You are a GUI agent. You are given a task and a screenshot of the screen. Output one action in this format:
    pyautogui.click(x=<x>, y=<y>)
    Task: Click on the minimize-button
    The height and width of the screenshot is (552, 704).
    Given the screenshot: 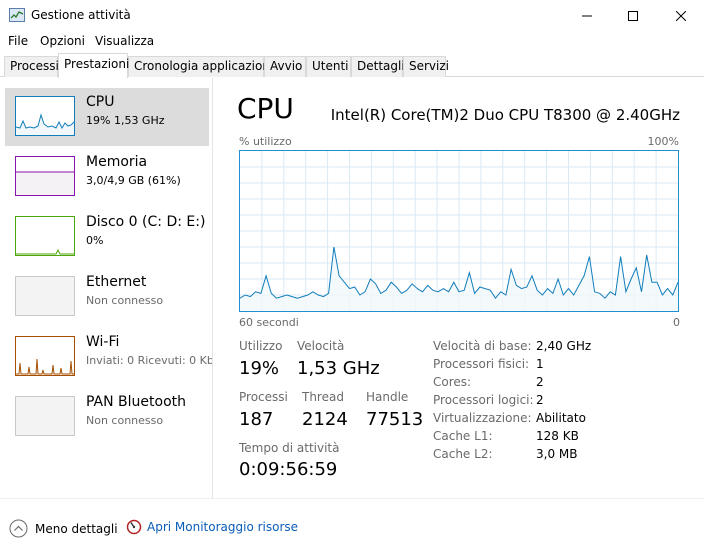 What is the action you would take?
    pyautogui.click(x=587, y=15)
    